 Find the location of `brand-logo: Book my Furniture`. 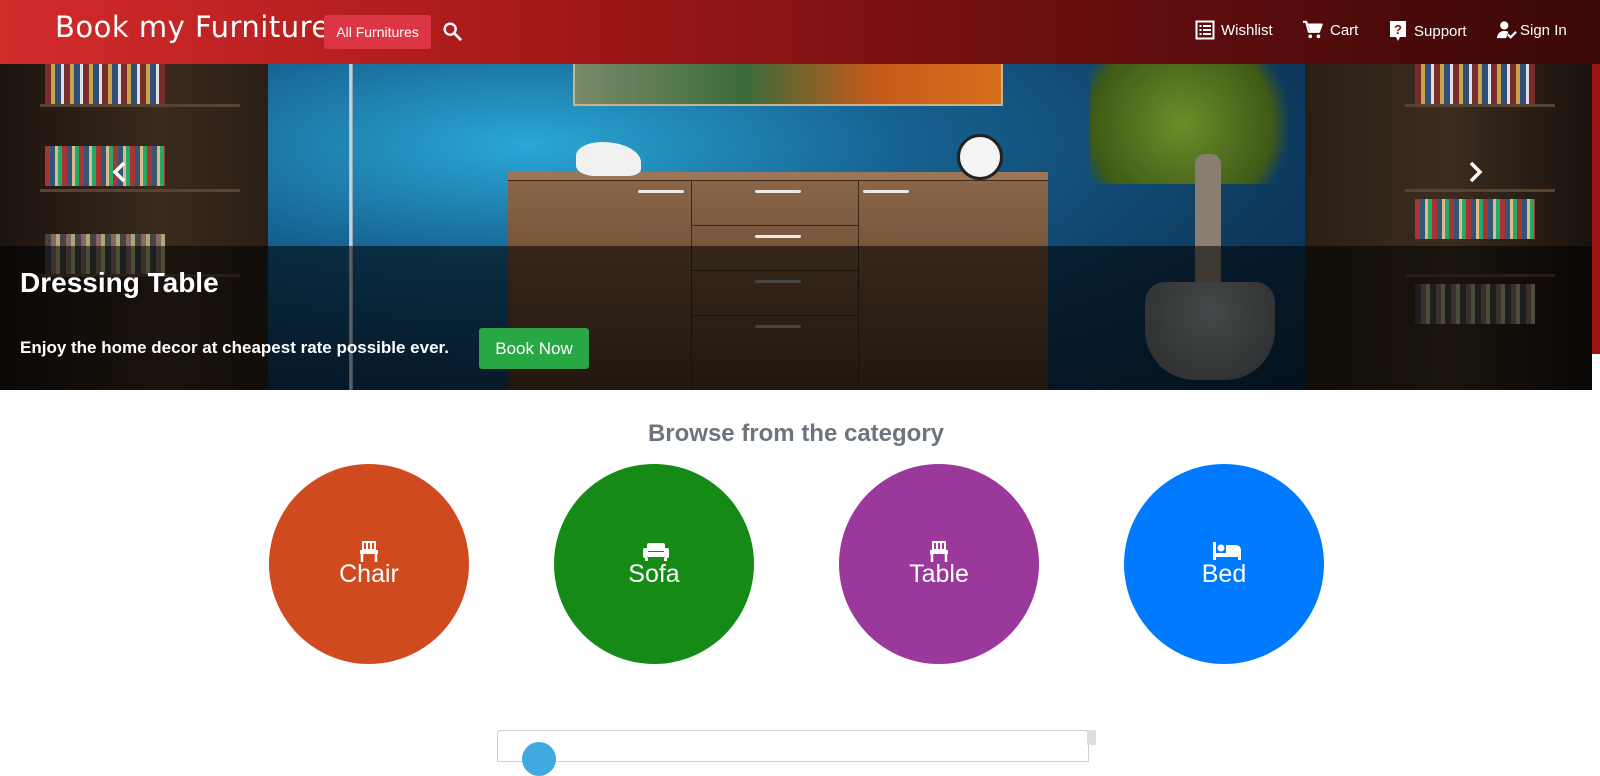

brand-logo: Book my Furniture is located at coordinates (192, 27).